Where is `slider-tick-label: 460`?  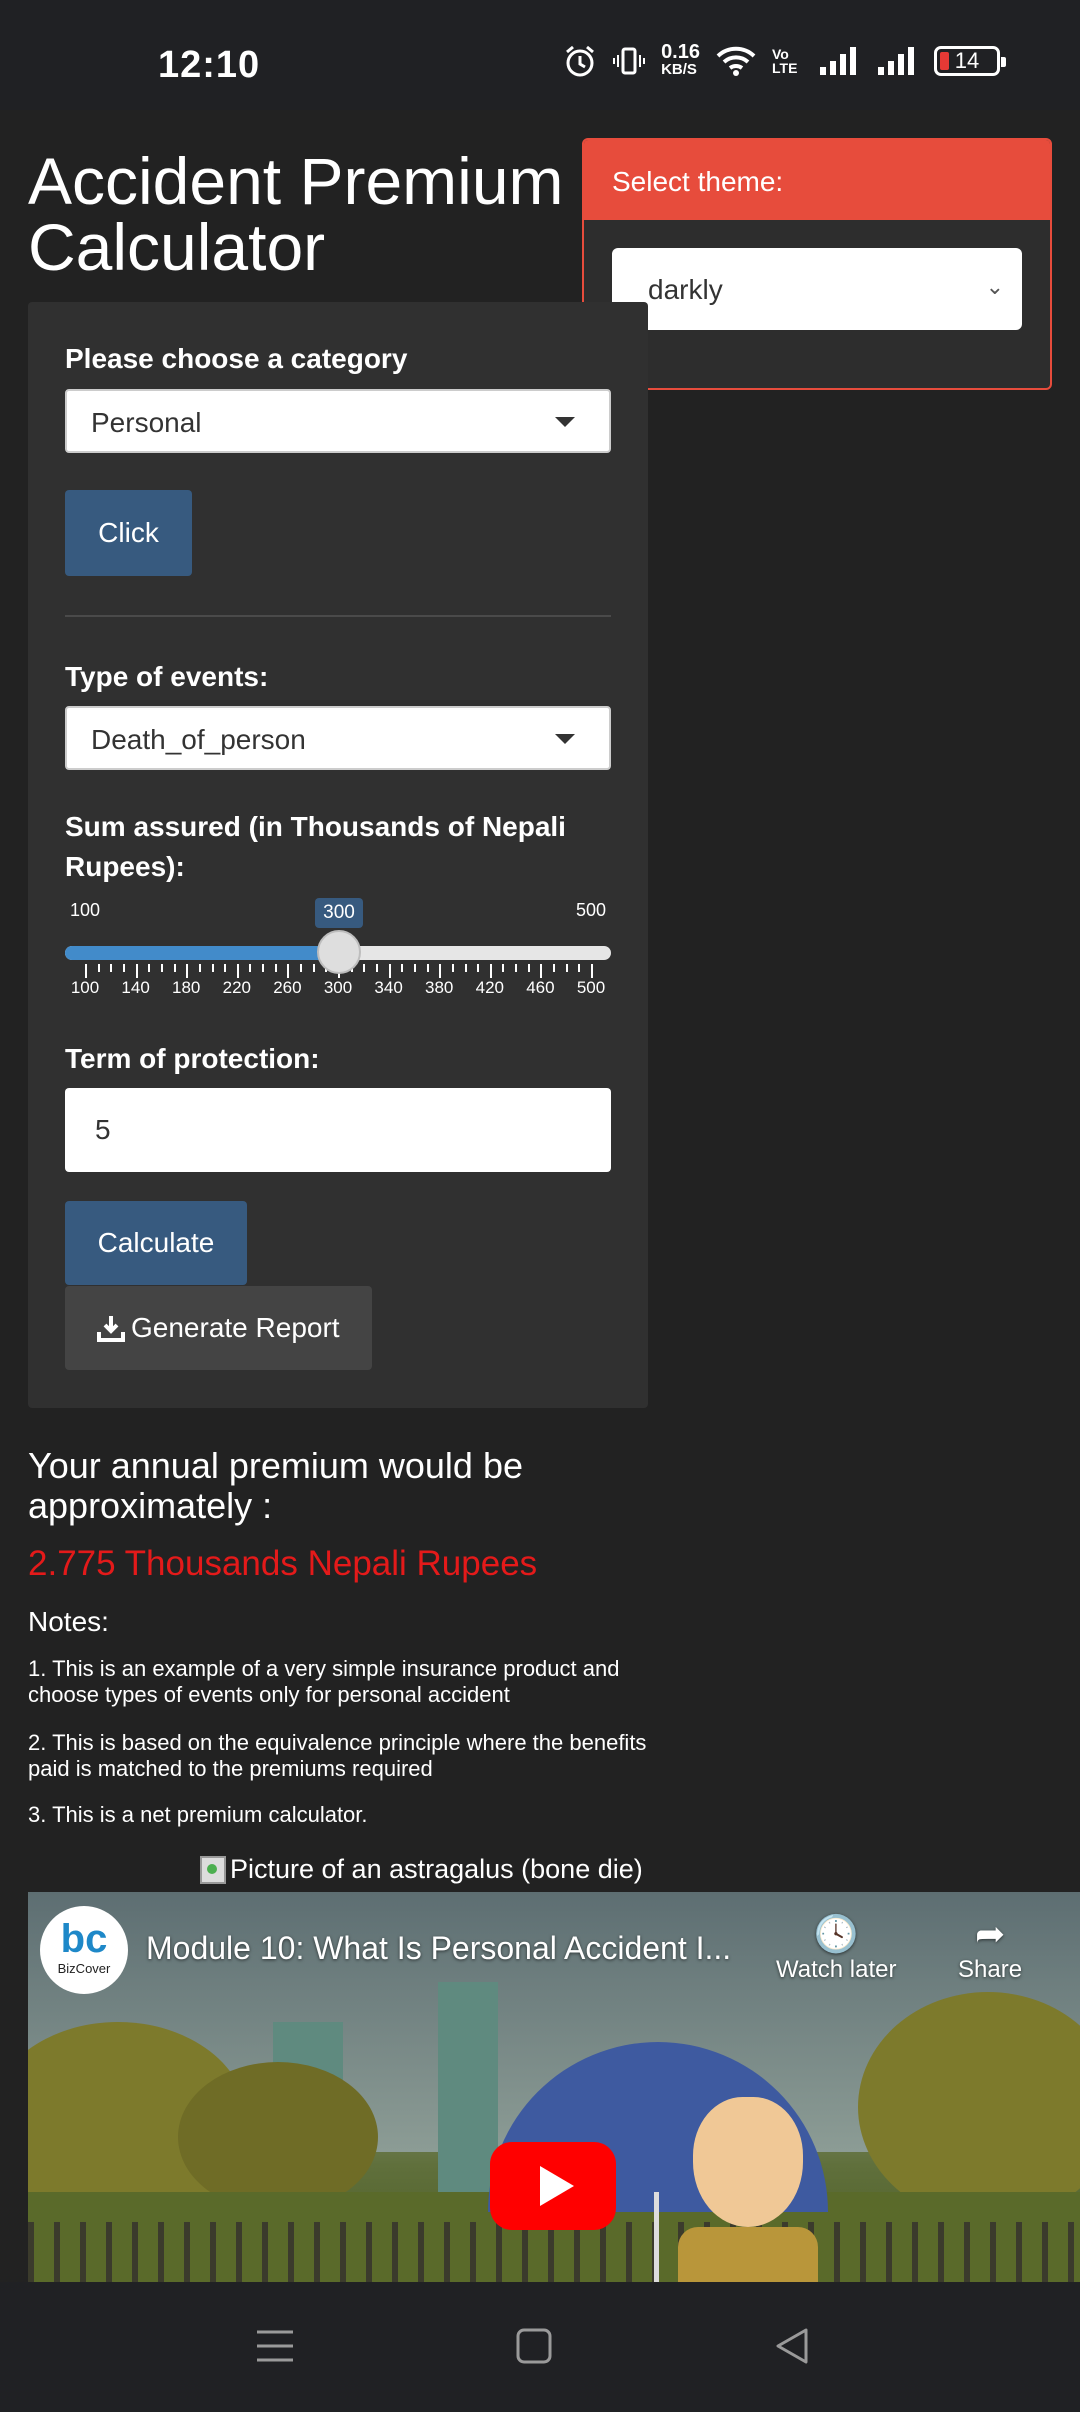
slider-tick-label: 460 is located at coordinates (540, 987).